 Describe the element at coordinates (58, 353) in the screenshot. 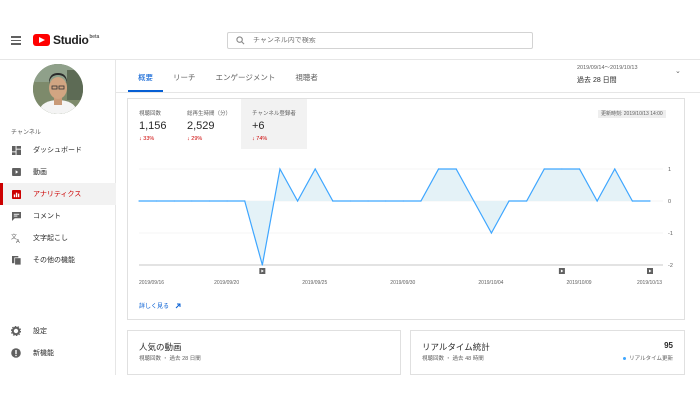

I see `sidebar-item-whats-new: 新機能` at that location.